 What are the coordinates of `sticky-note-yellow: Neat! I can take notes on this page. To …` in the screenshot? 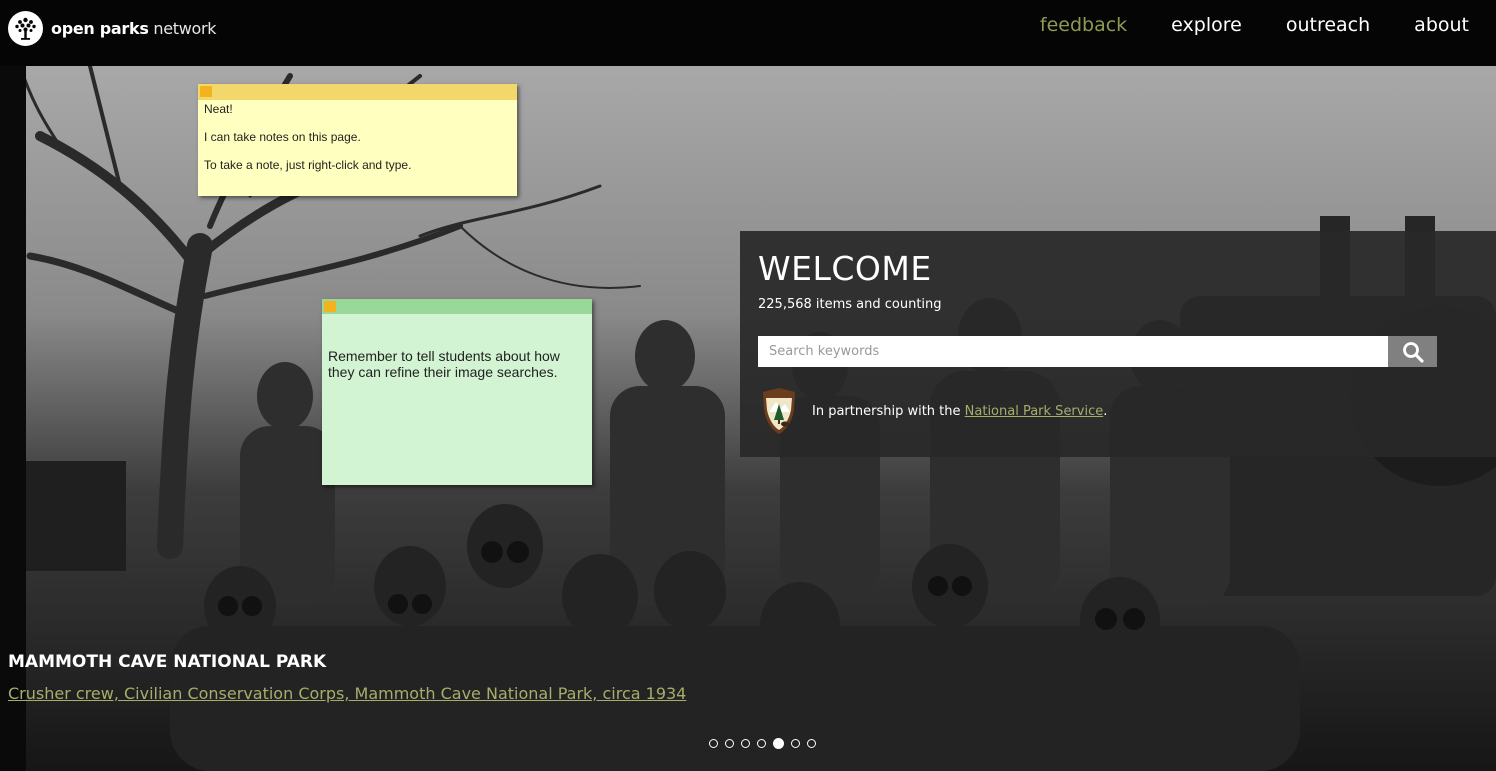 It's located at (357, 140).